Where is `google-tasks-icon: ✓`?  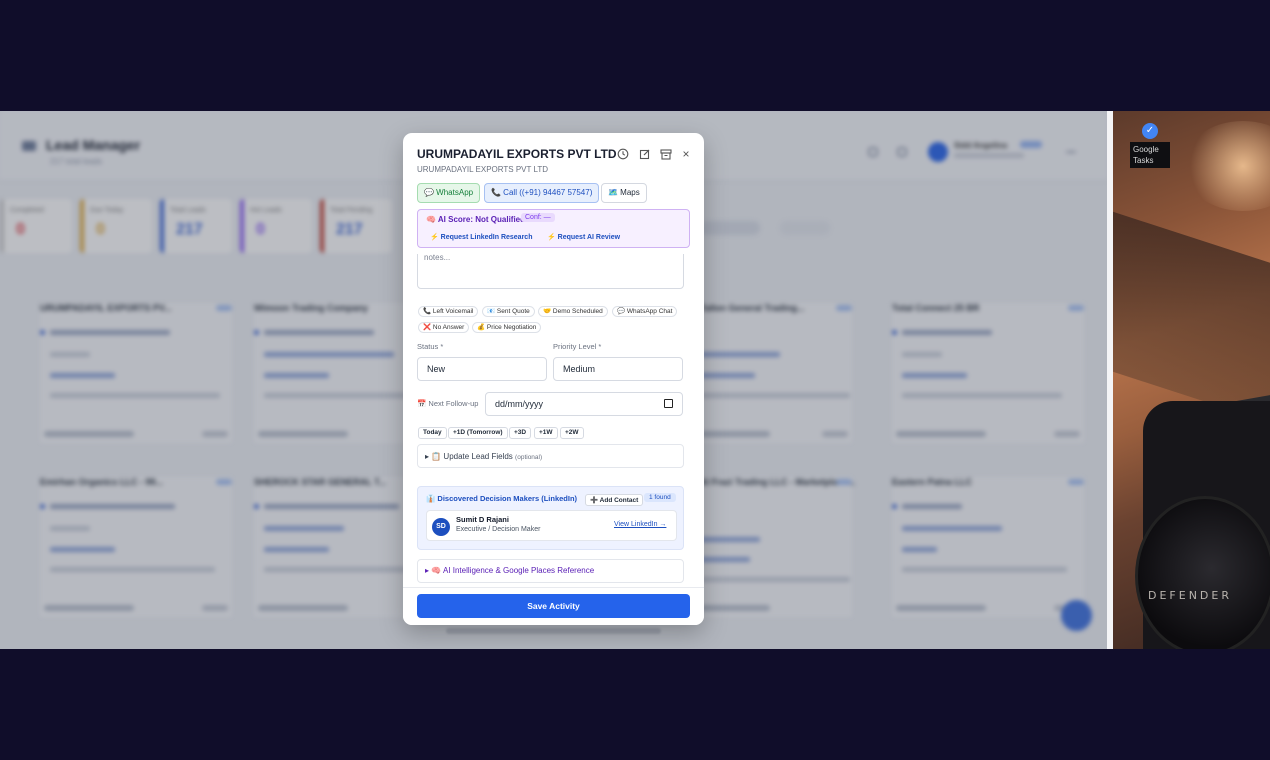
google-tasks-icon: ✓ is located at coordinates (1150, 131).